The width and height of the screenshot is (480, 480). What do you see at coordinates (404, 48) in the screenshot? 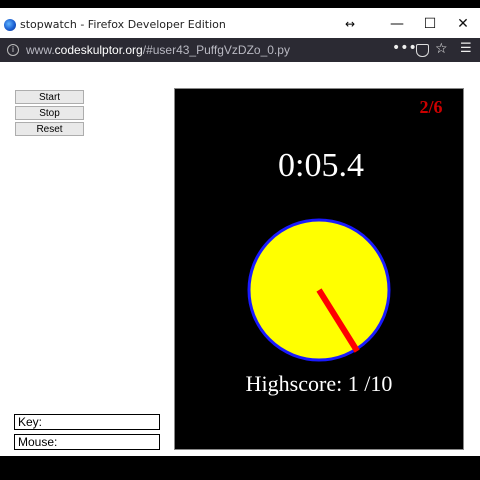
I see `page-actions-icon: •••` at bounding box center [404, 48].